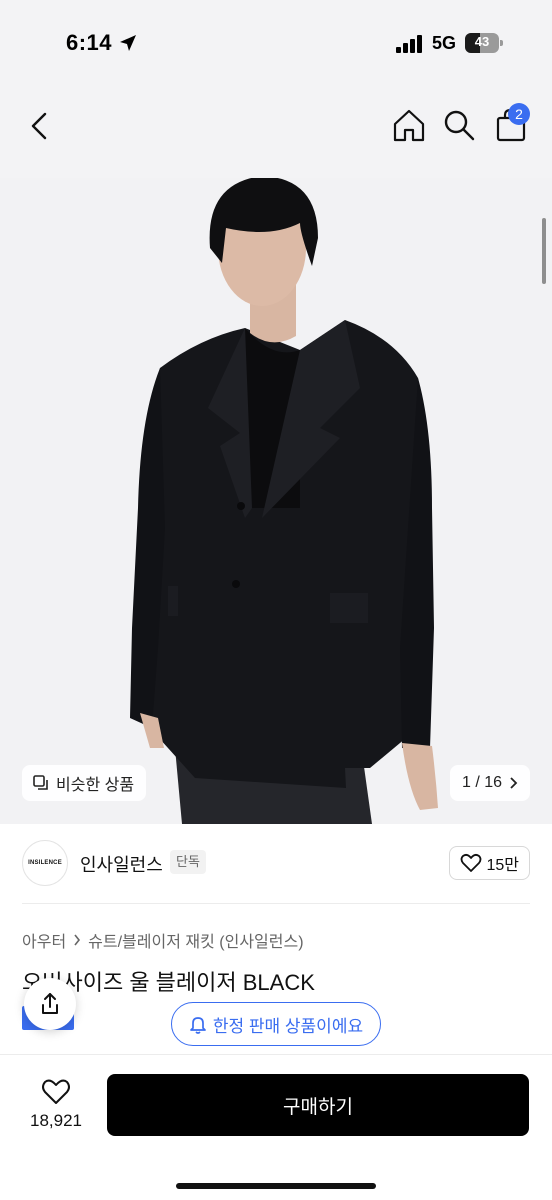 This screenshot has width=552, height=1200. I want to click on share-icon, so click(50, 1003).